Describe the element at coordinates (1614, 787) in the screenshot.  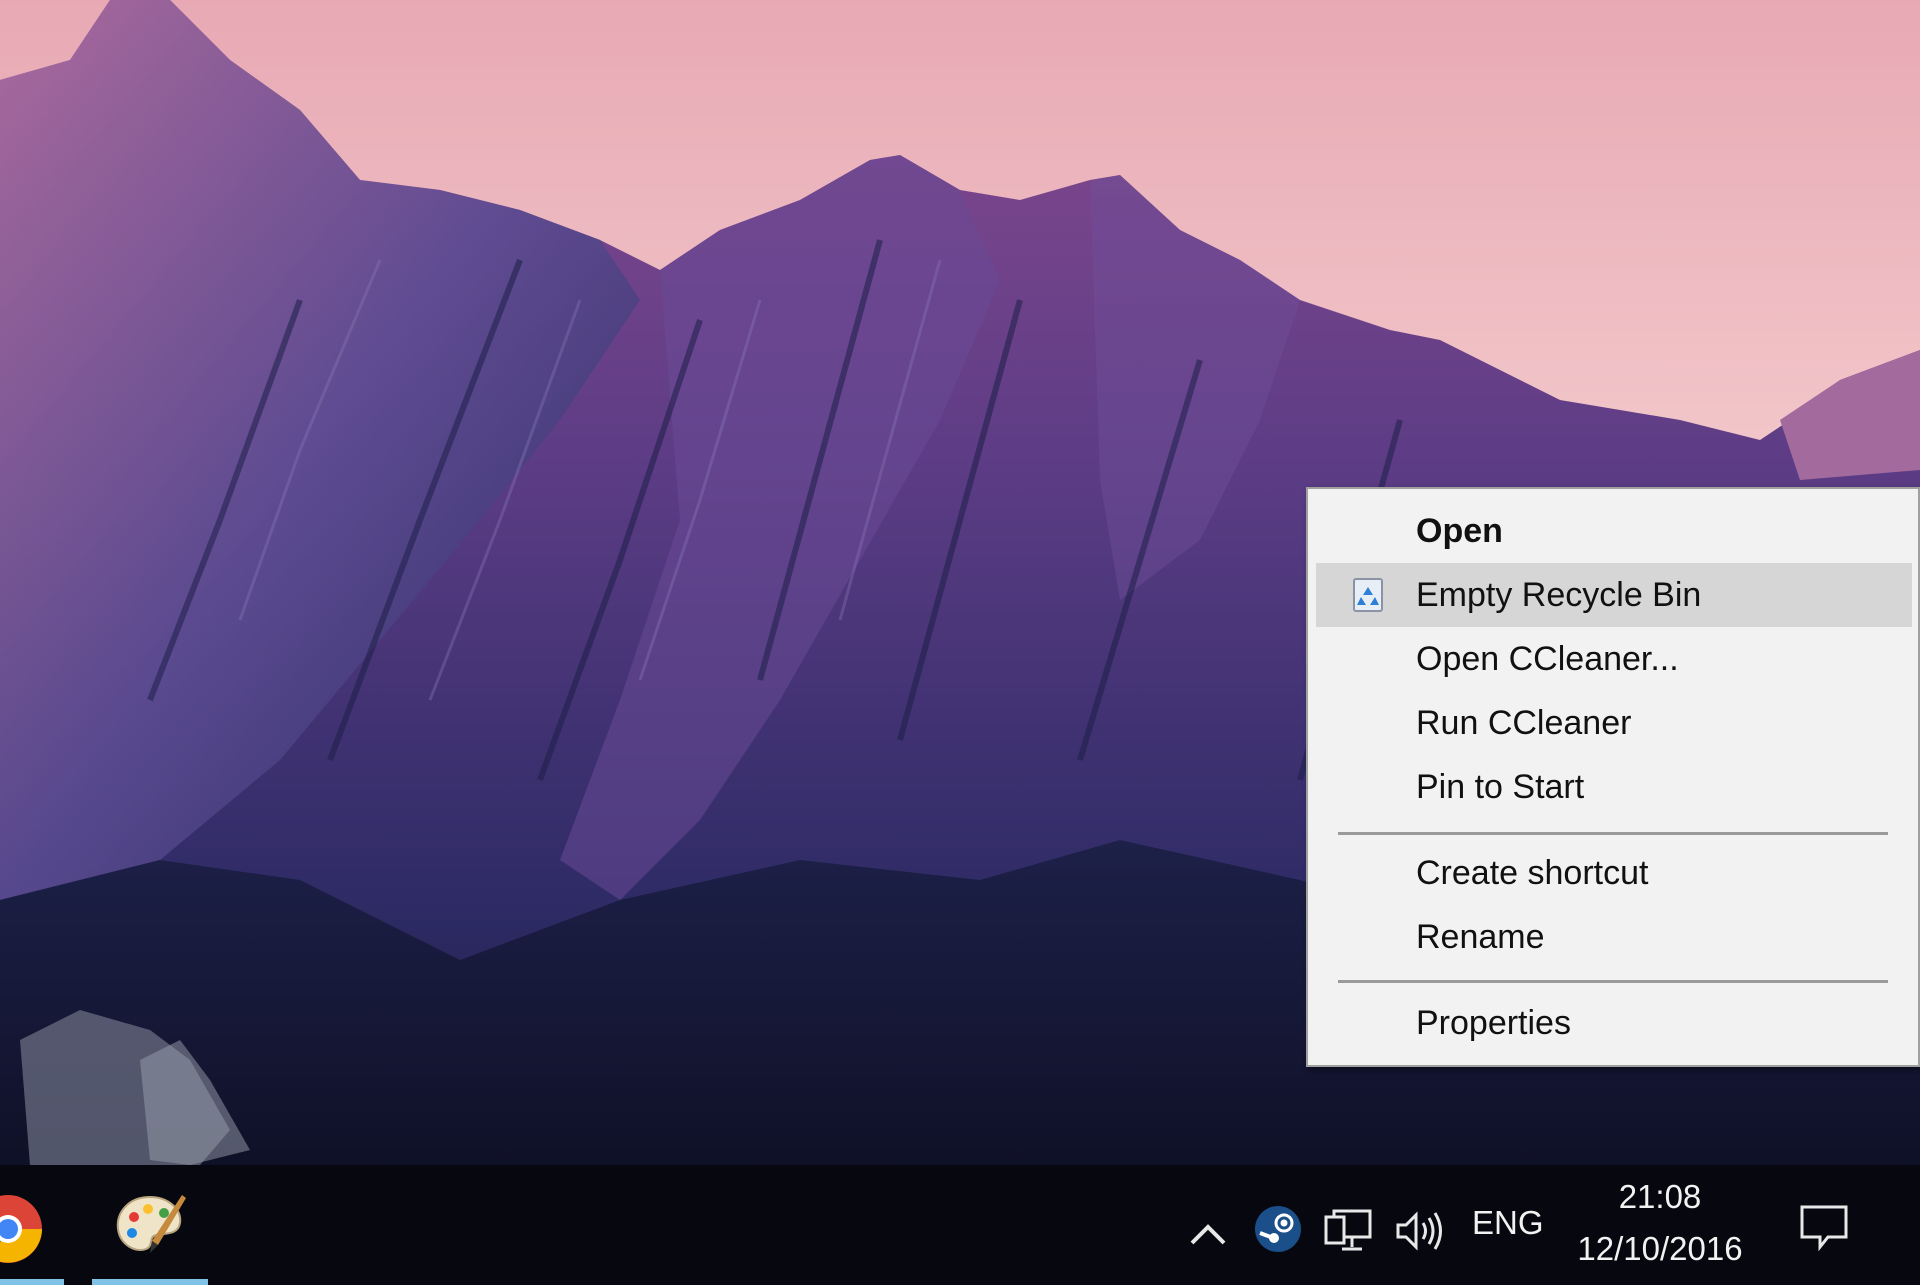
I see `menu-item-pin-to-start: Pin to Start` at that location.